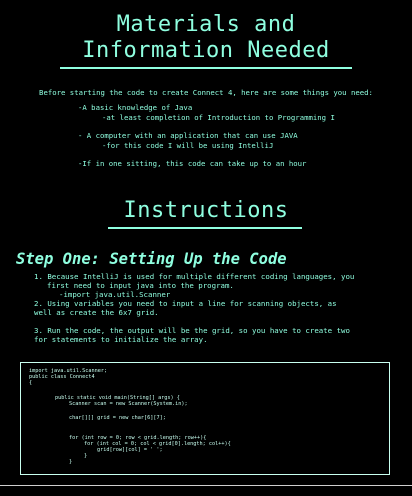 Image resolution: width=412 pixels, height=496 pixels. I want to click on instructions-underline, so click(205, 228).